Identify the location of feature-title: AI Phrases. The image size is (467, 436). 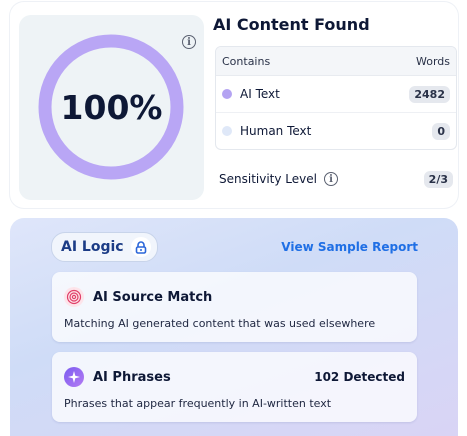
(132, 377).